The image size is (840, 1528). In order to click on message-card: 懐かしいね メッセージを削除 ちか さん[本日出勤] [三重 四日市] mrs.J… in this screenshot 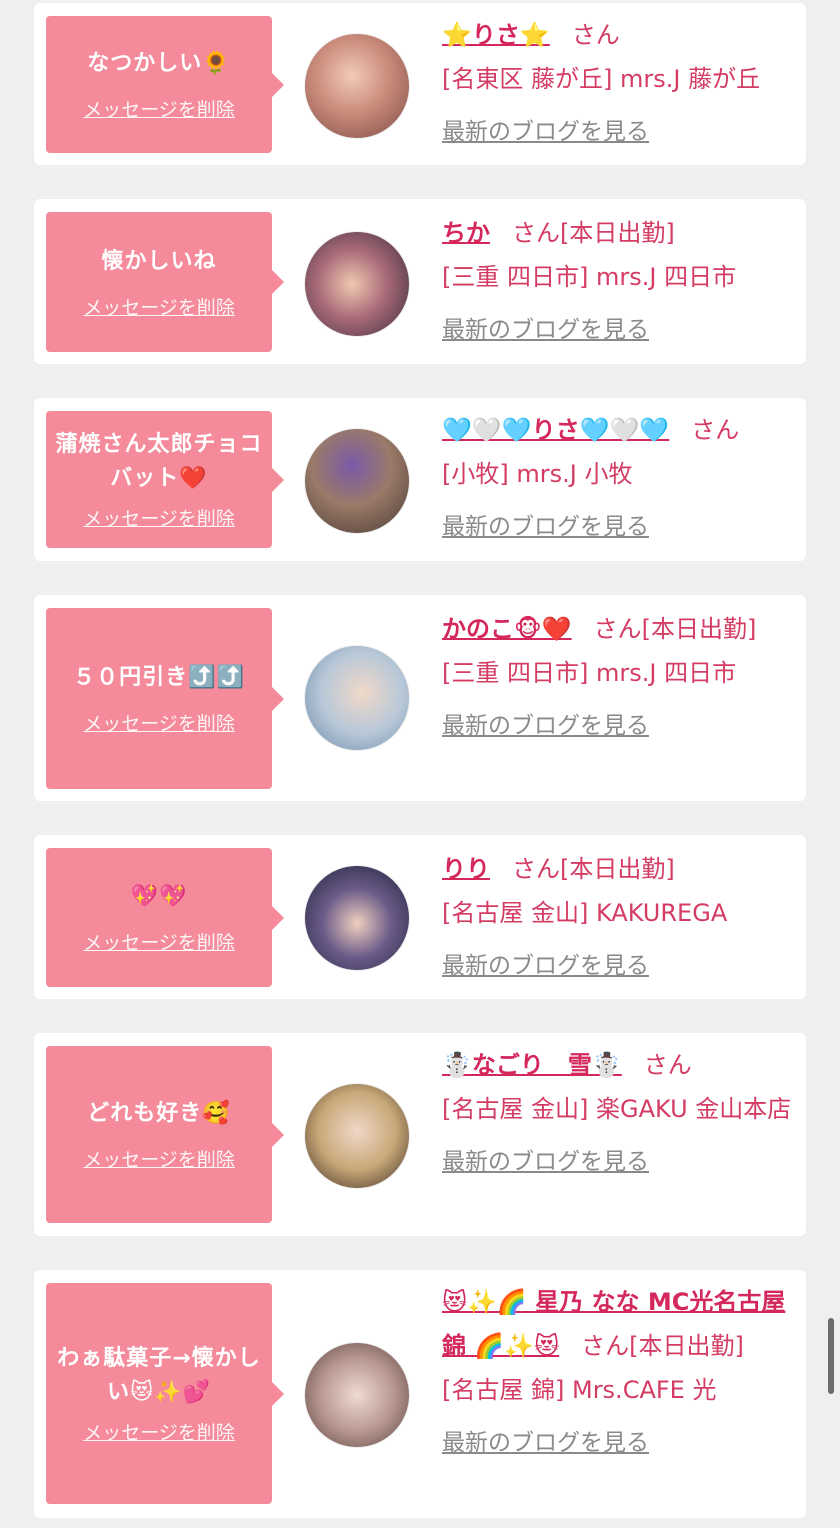, I will do `click(420, 281)`.